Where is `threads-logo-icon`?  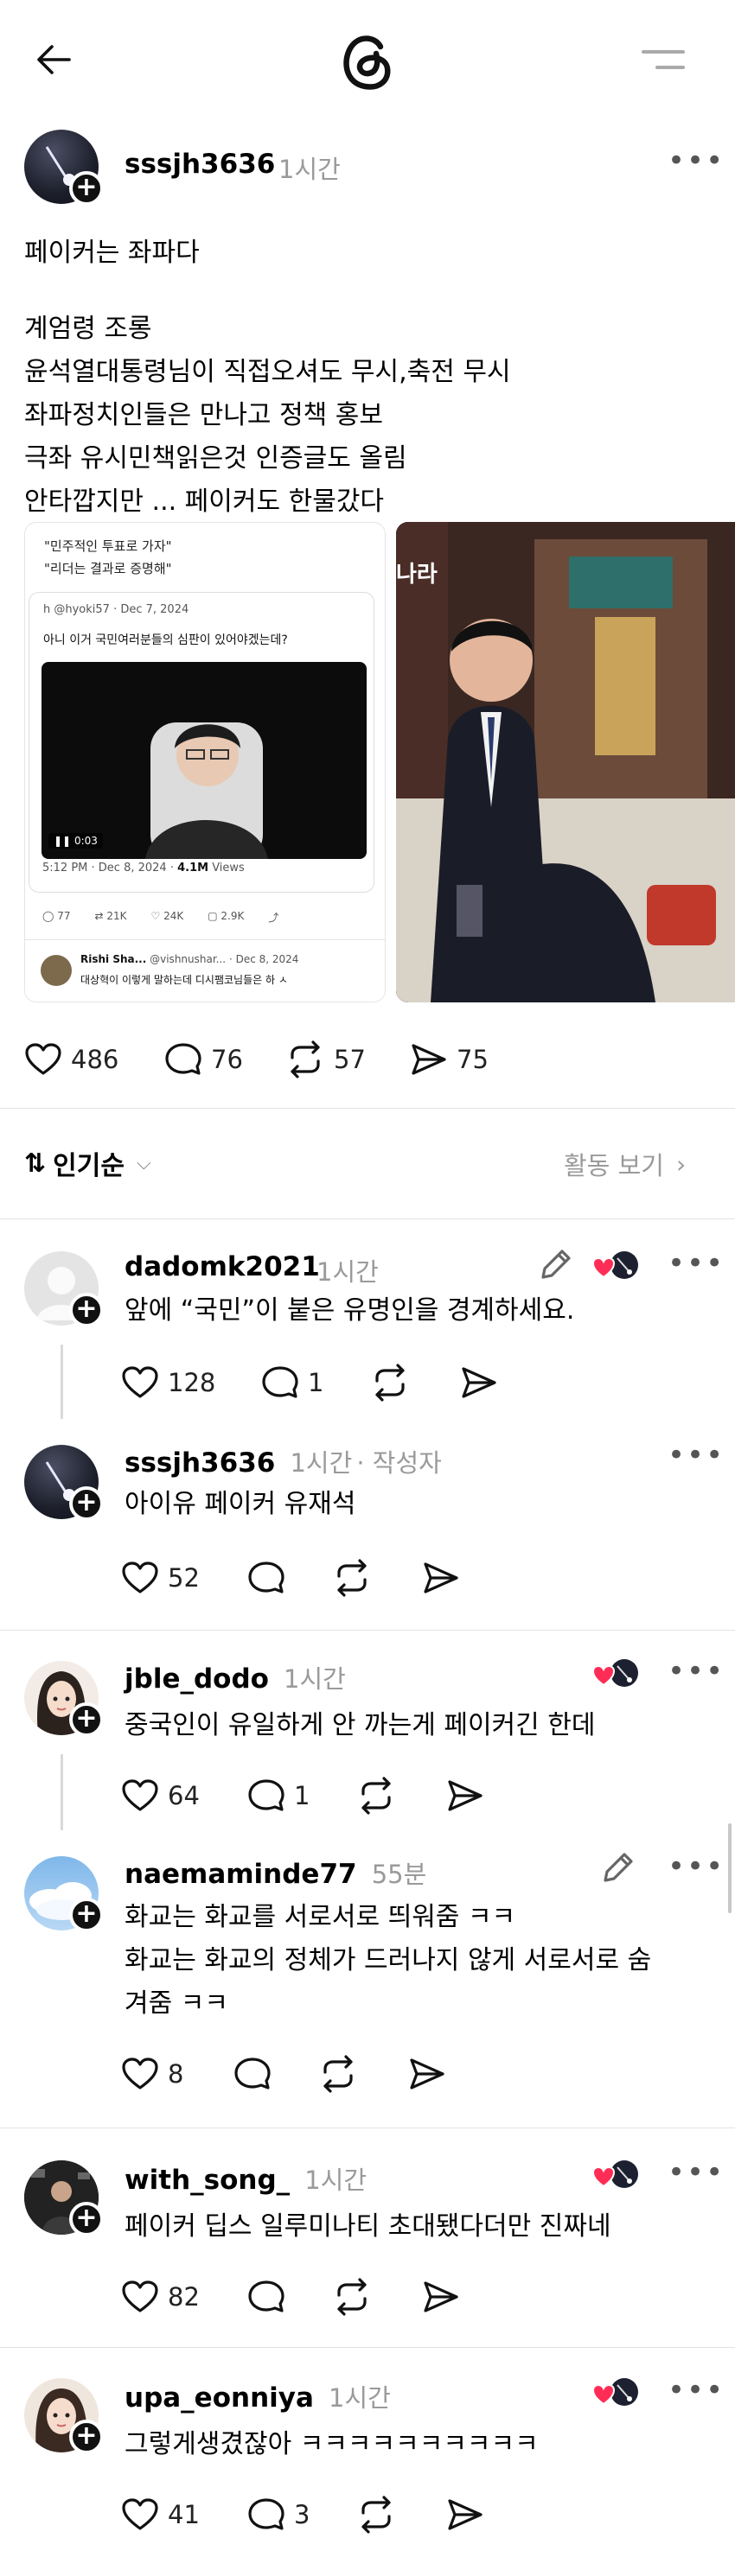
threads-logo-icon is located at coordinates (367, 63).